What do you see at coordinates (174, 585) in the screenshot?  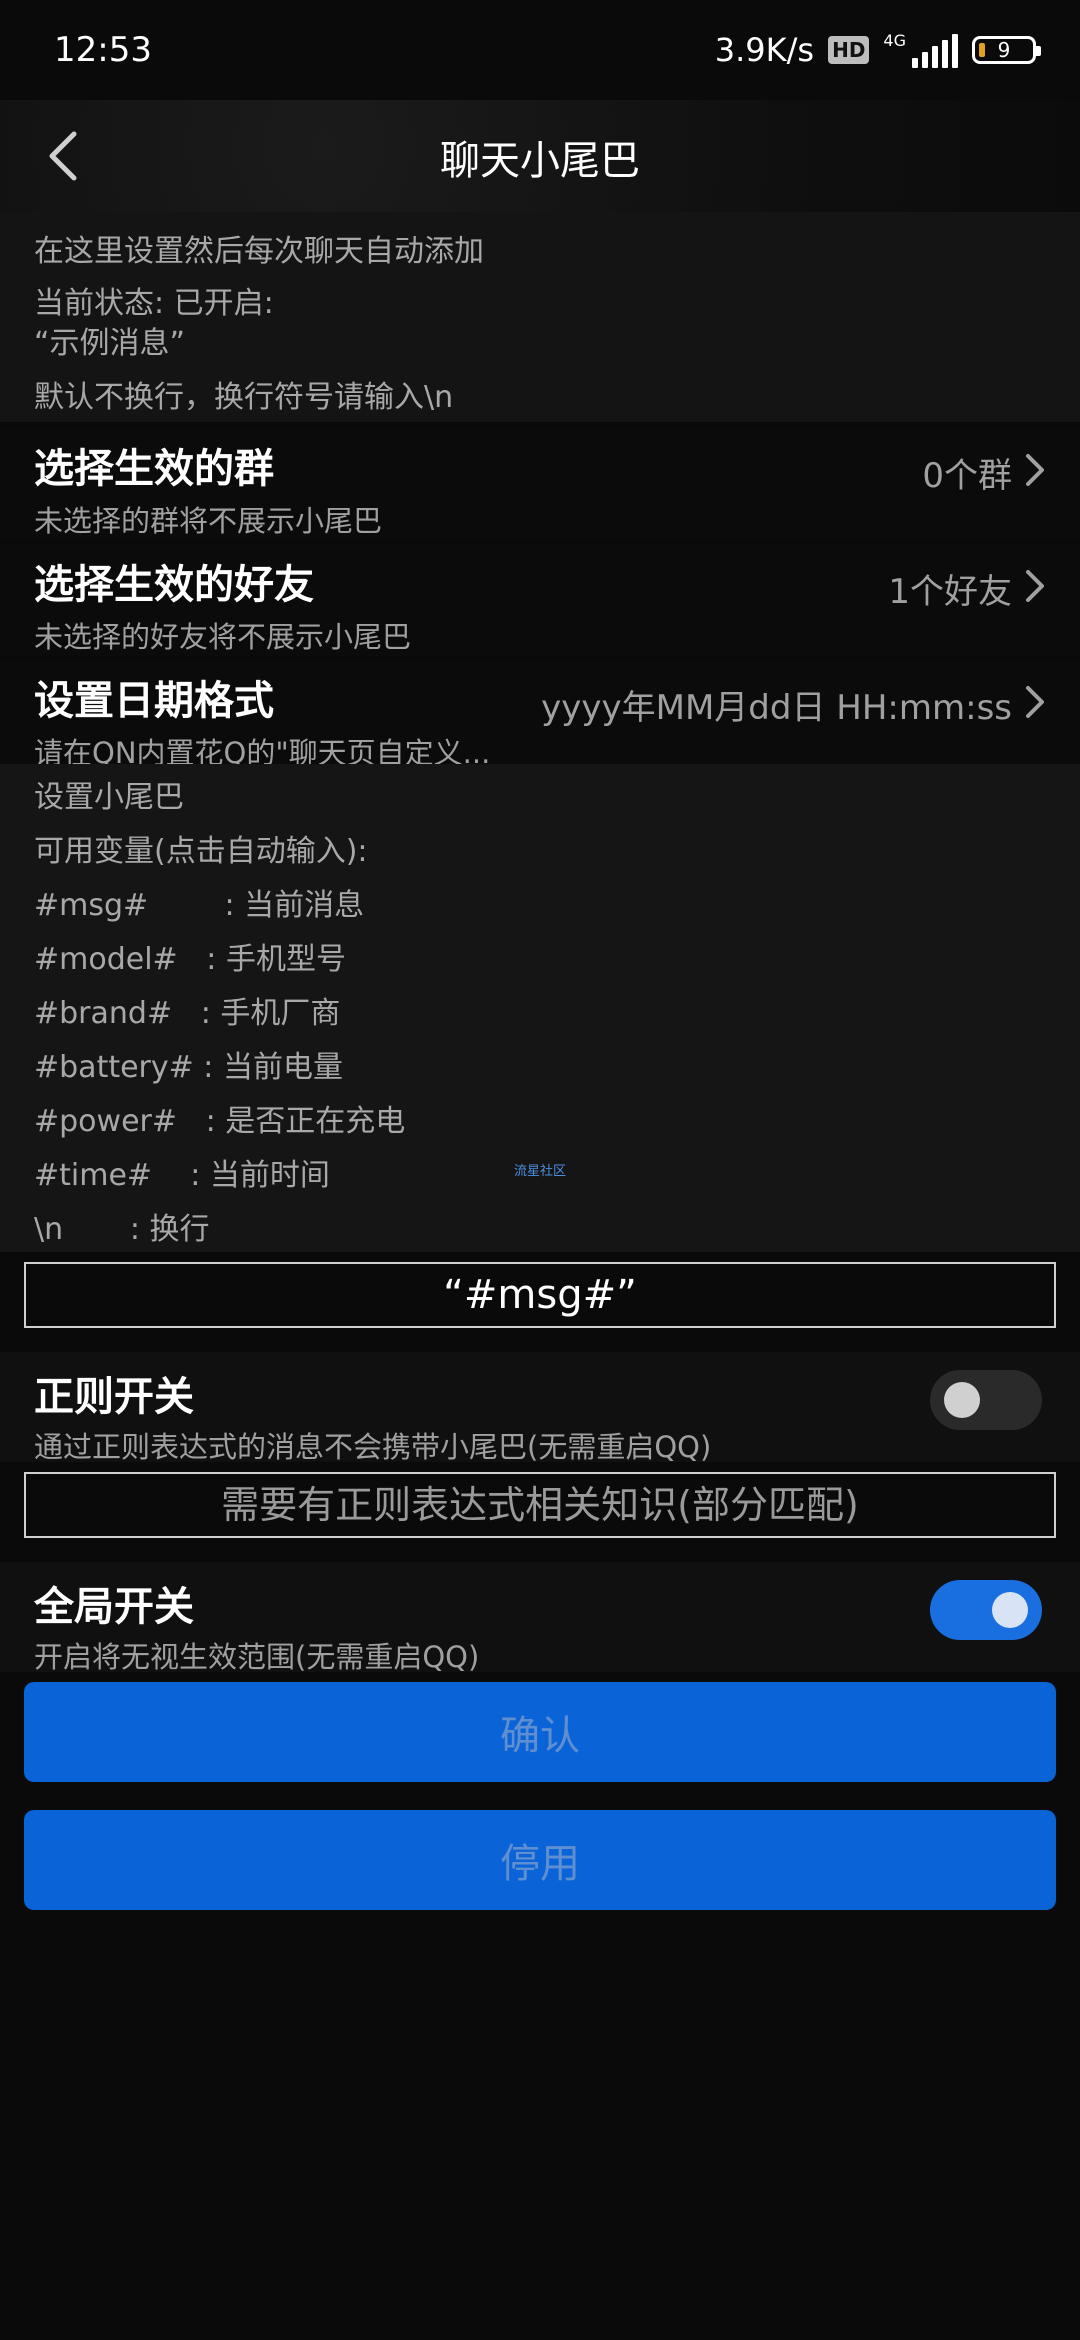 I see `select-friends-title: 选择生效的好友` at bounding box center [174, 585].